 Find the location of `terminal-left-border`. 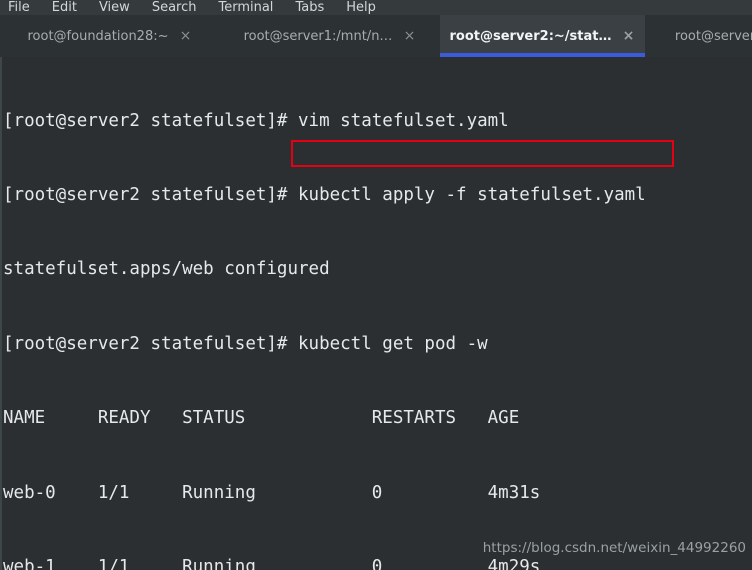

terminal-left-border is located at coordinates (1, 313).